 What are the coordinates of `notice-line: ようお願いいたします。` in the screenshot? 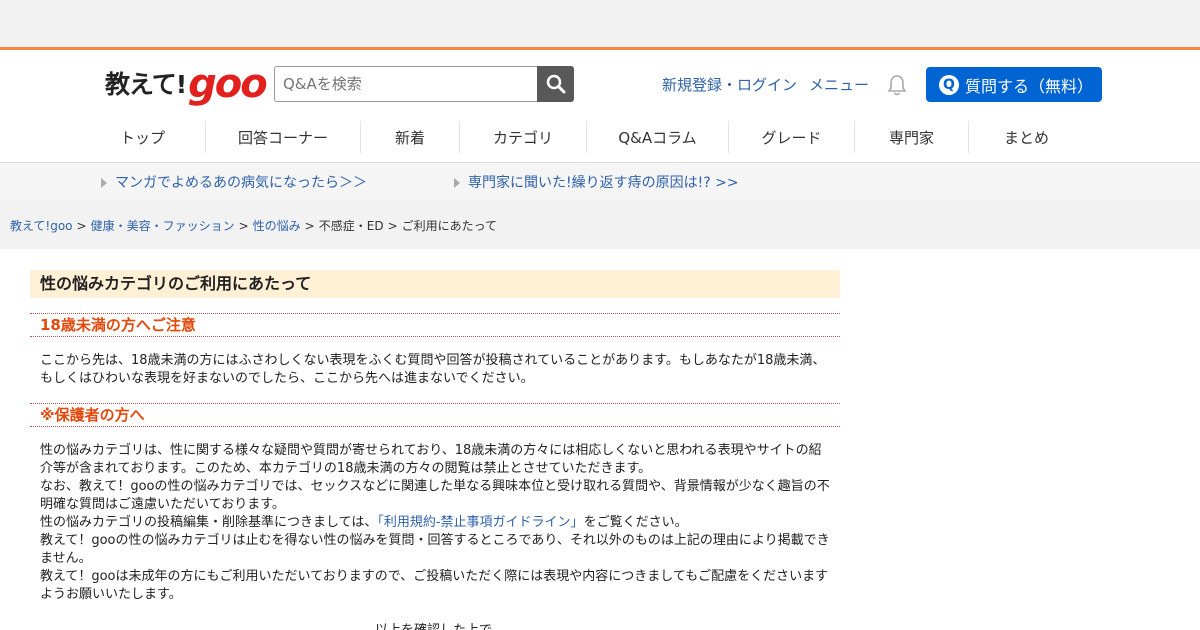 It's located at (111, 594).